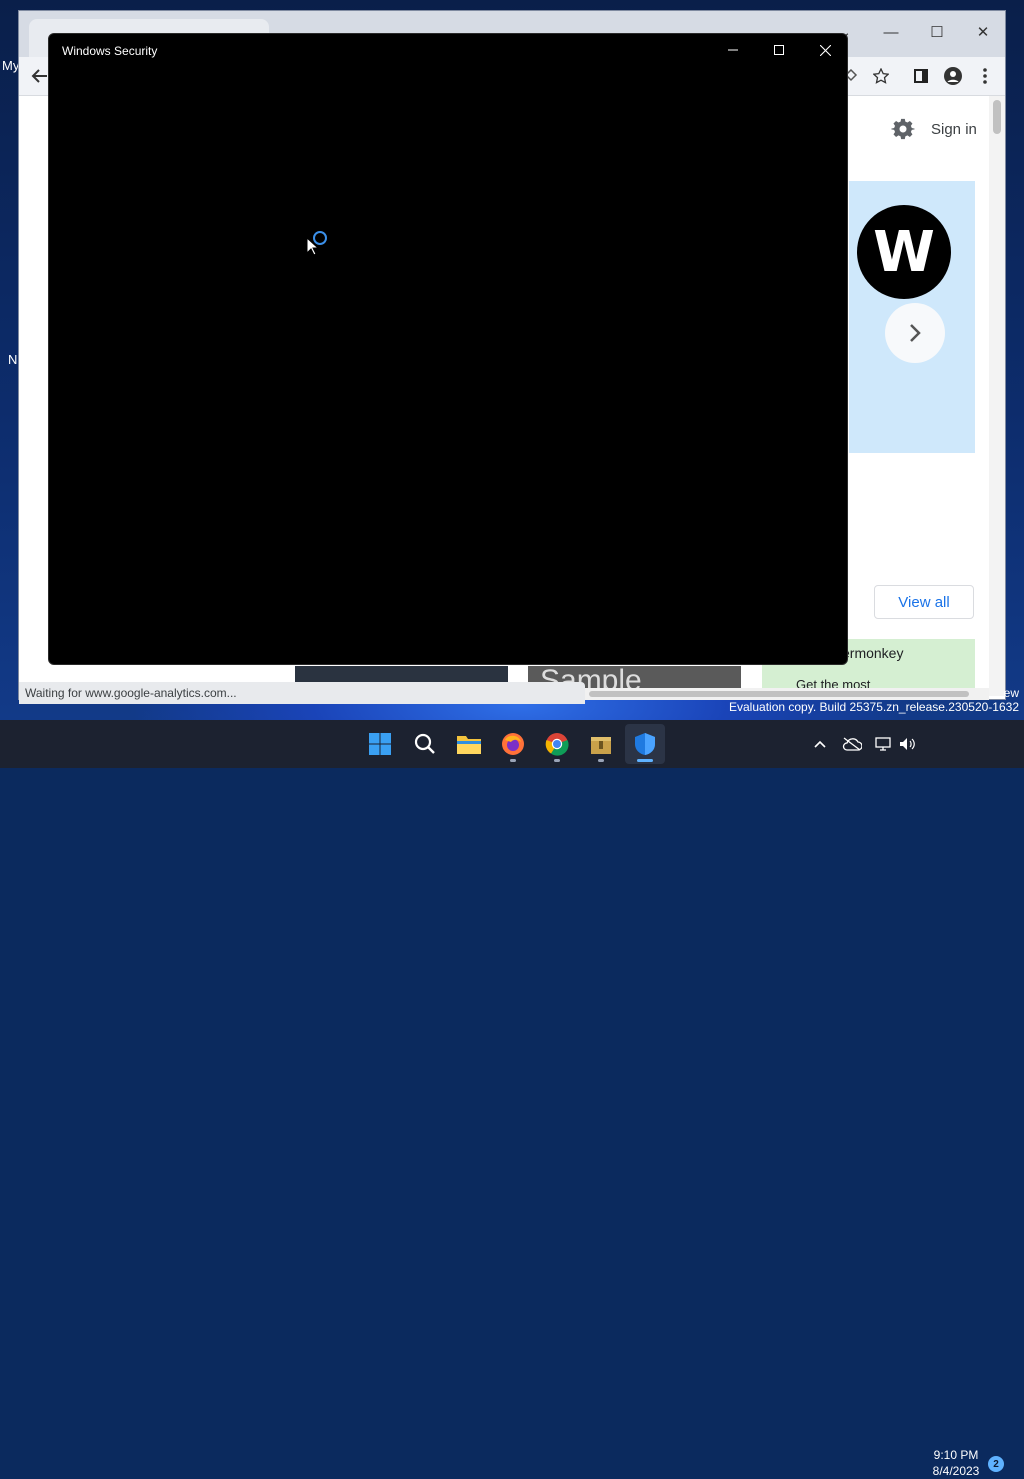 This screenshot has height=1479, width=1024. I want to click on minimize-button, so click(733, 50).